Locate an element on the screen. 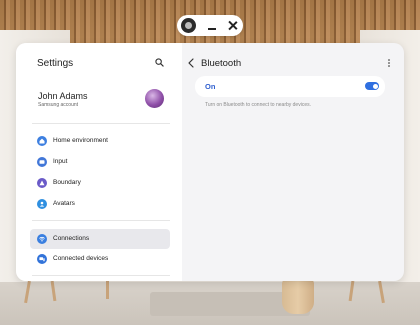 The image size is (420, 325). home-icon is located at coordinates (42, 141).